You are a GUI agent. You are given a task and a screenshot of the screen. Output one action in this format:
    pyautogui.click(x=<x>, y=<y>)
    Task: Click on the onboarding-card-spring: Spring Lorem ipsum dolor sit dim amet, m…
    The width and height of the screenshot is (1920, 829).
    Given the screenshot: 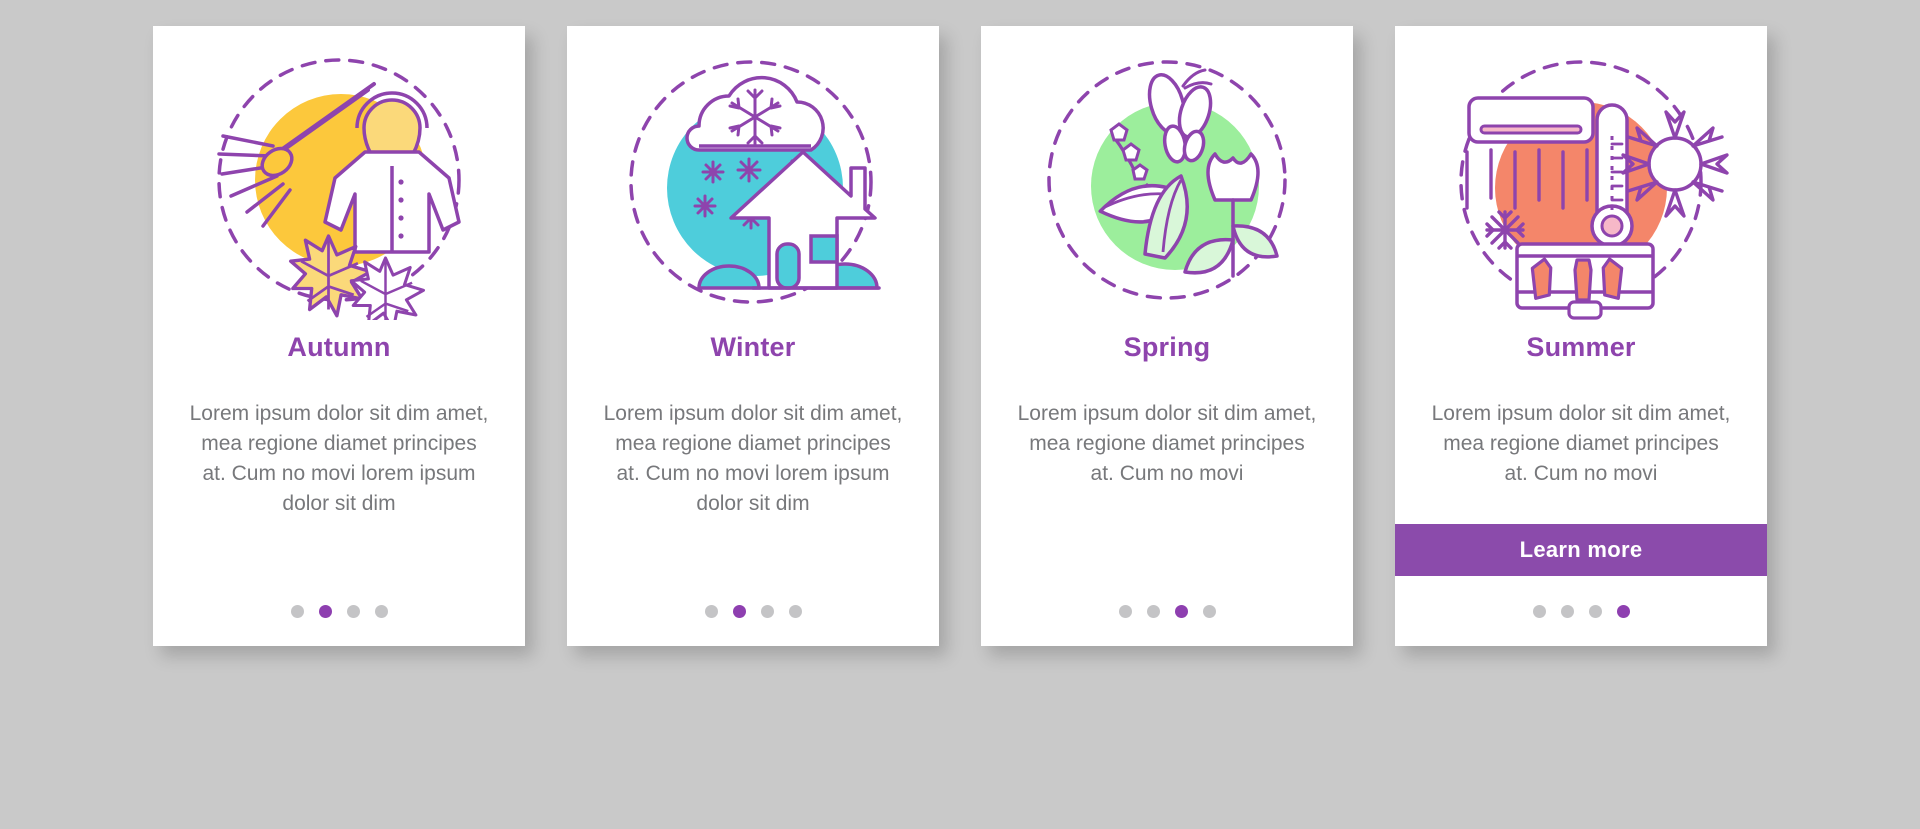 What is the action you would take?
    pyautogui.click(x=1167, y=336)
    